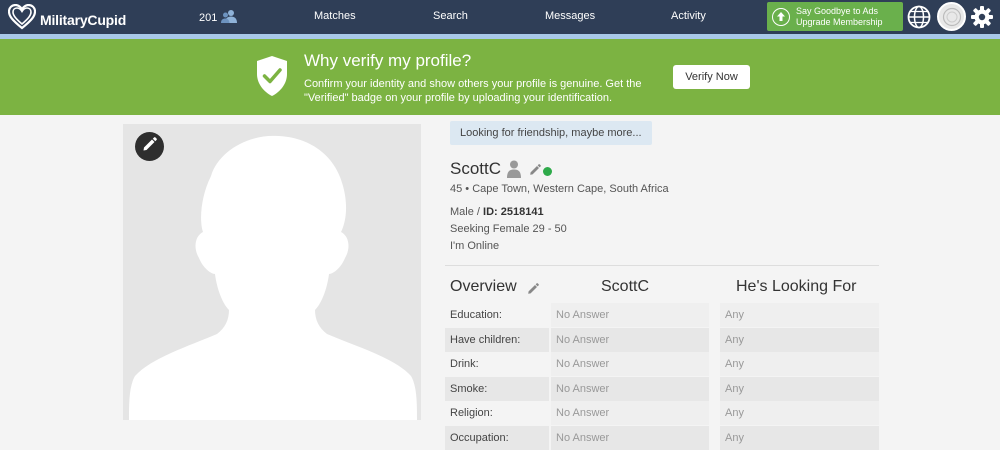  Describe the element at coordinates (982, 19) in the screenshot. I see `gear-icon` at that location.